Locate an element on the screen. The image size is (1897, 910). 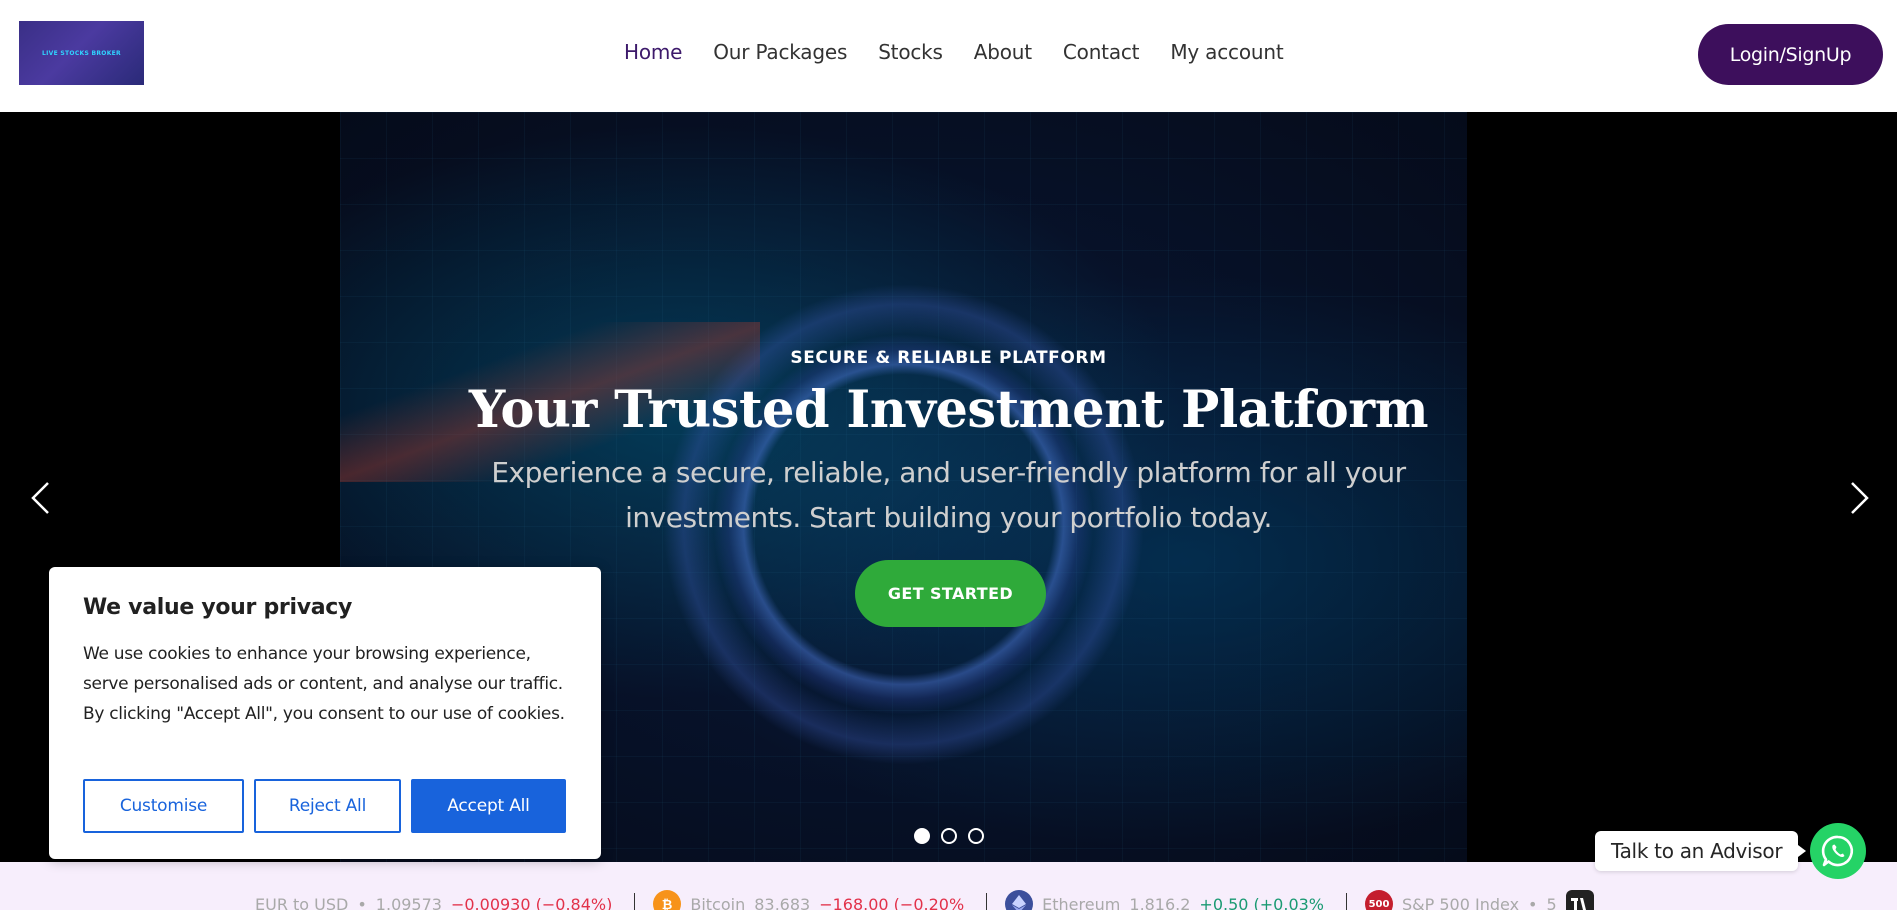
get-started-button: GET STARTED is located at coordinates (950, 593).